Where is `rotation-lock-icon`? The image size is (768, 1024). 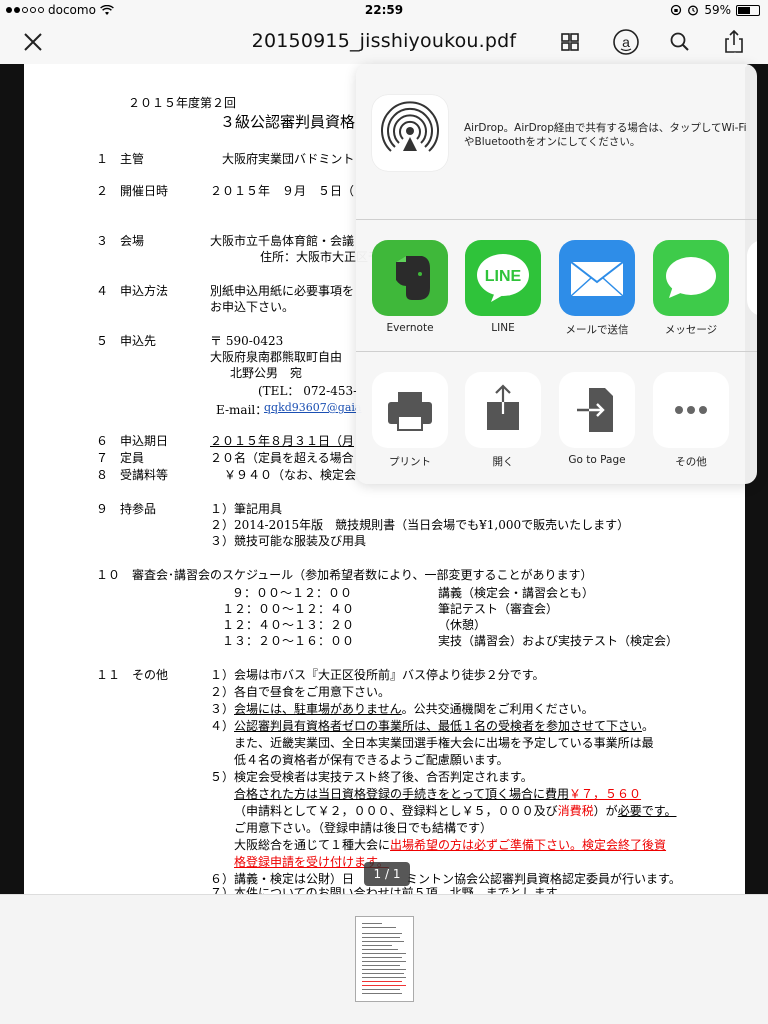
rotation-lock-icon is located at coordinates (676, 10).